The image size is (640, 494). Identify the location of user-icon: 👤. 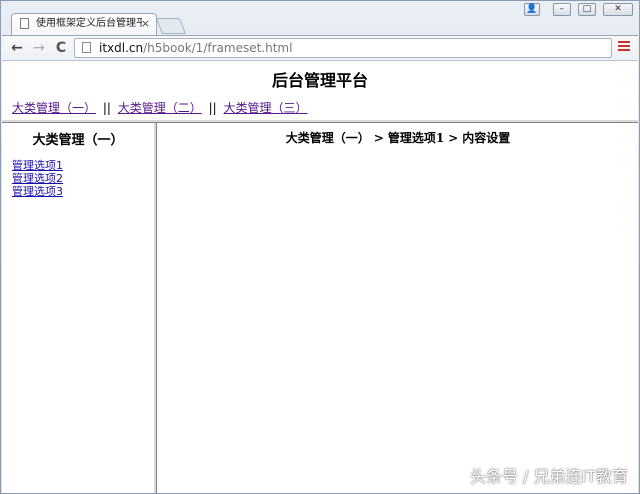
(531, 9).